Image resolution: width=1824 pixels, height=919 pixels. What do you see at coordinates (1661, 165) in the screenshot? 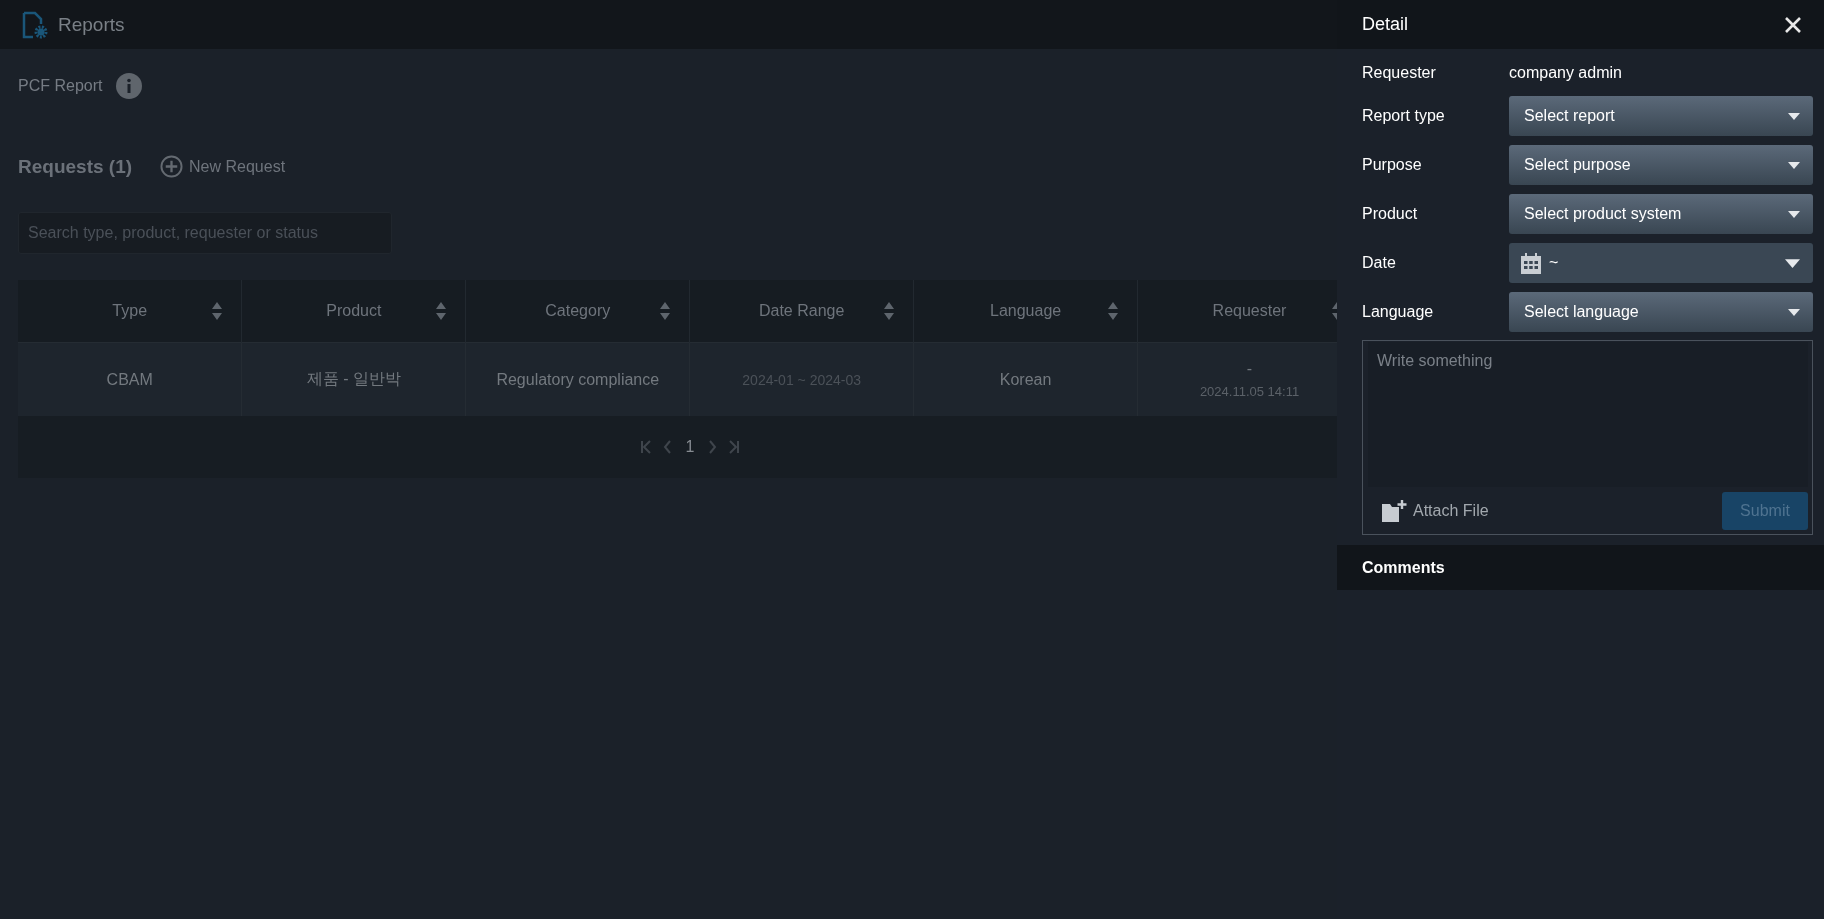
I see `select-dropdown: Select purpose` at bounding box center [1661, 165].